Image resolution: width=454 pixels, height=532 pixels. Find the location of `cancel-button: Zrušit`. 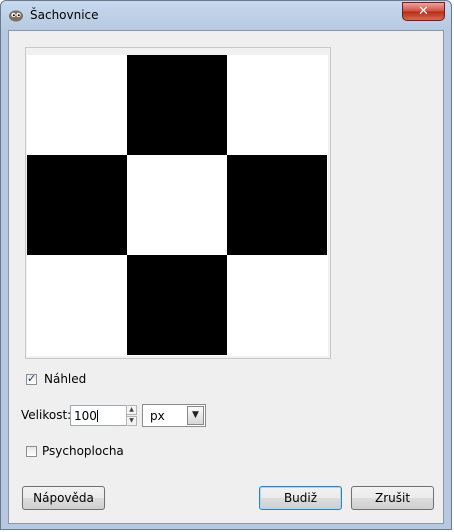

cancel-button: Zrušit is located at coordinates (392, 498).